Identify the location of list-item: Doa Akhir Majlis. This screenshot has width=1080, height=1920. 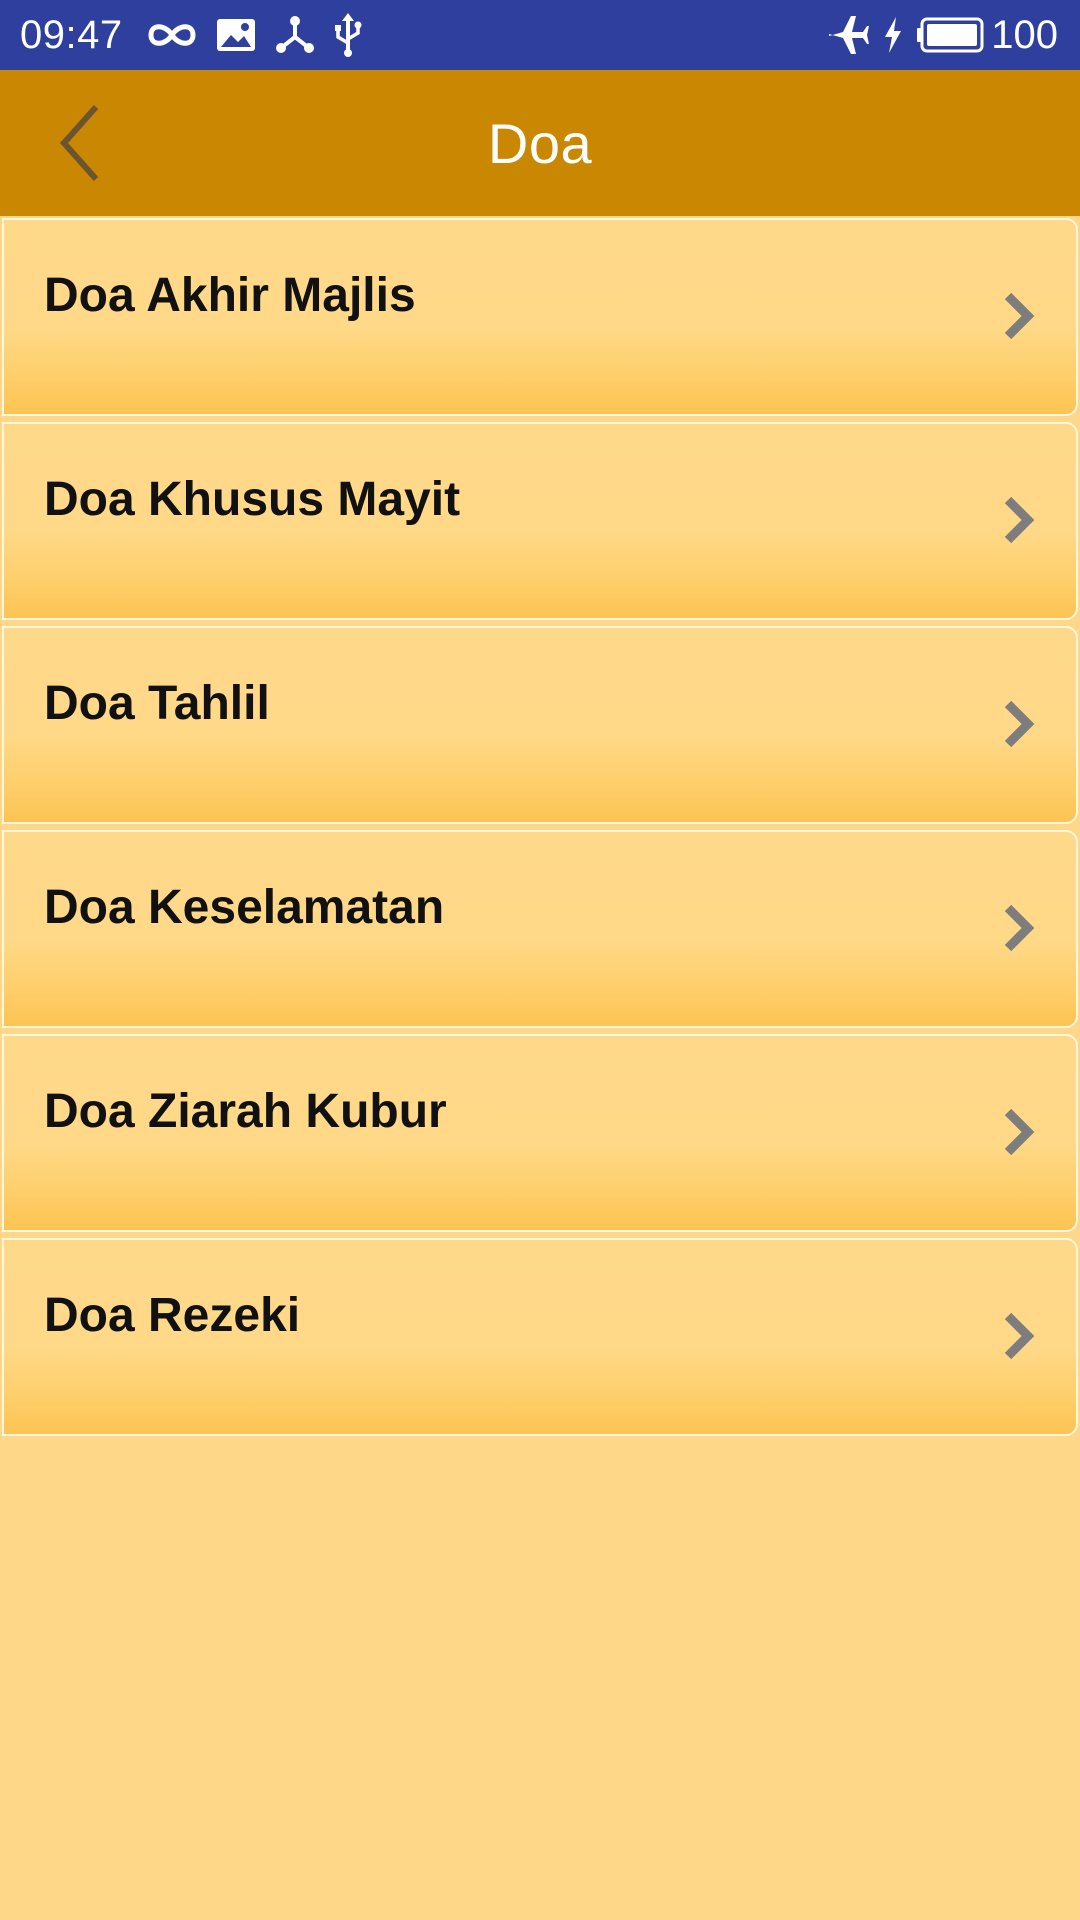
(540, 318).